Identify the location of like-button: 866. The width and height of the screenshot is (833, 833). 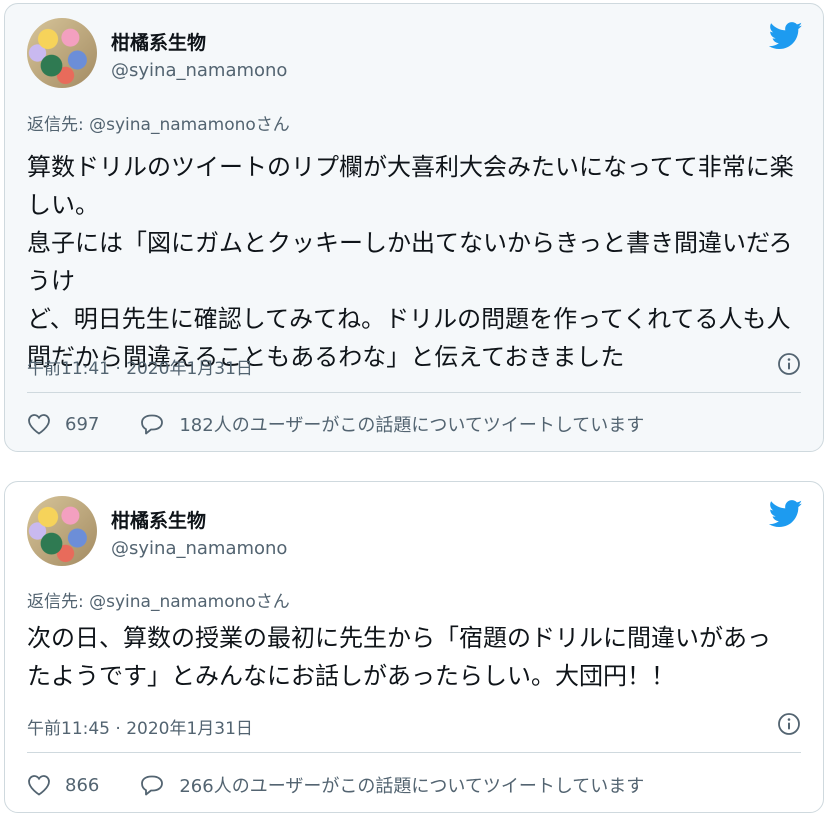
(63, 785).